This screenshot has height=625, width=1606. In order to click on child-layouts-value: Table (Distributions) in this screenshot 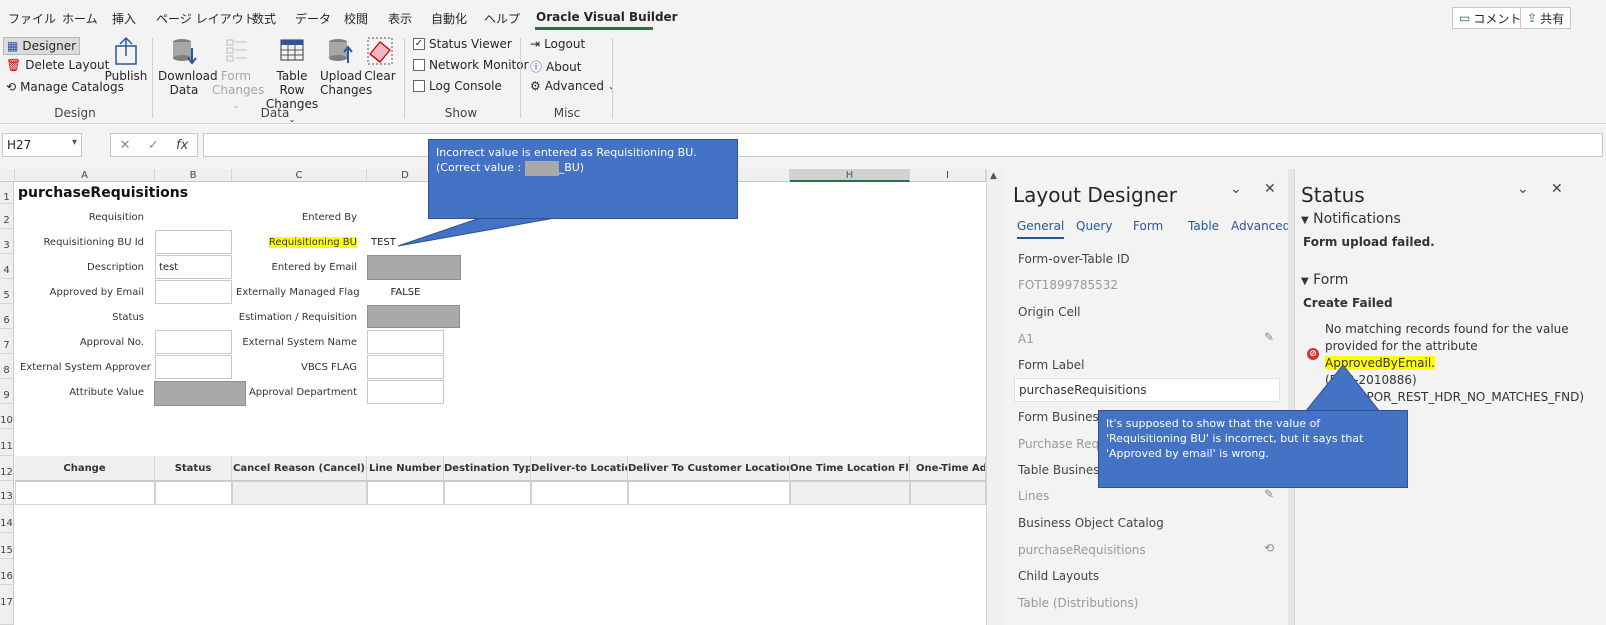, I will do `click(1078, 603)`.